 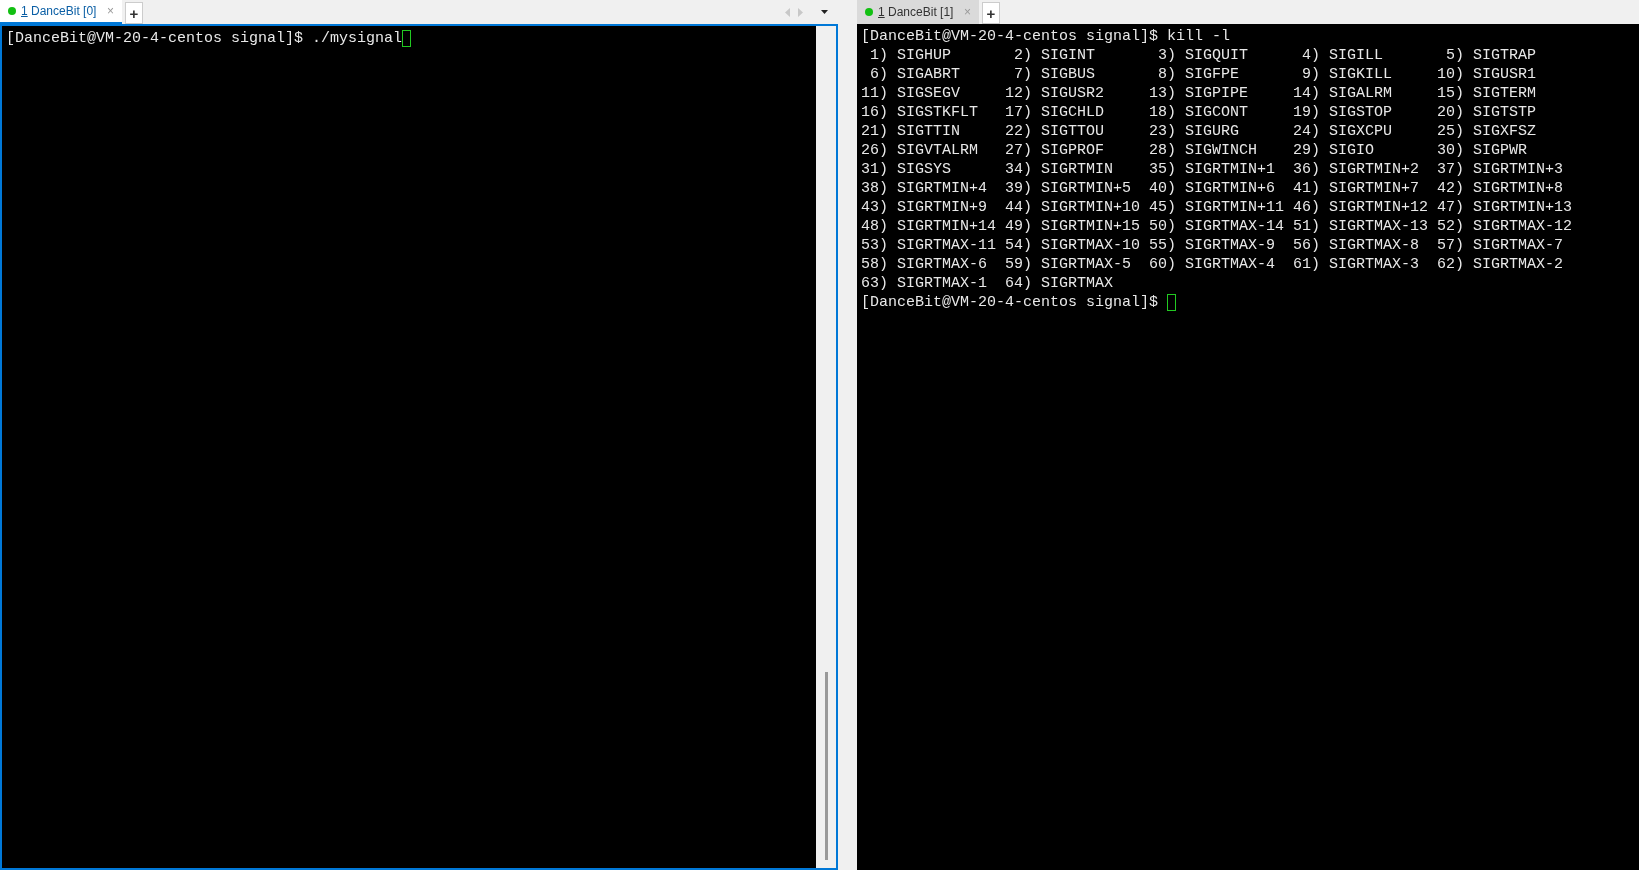 I want to click on terminal-line: 43) SIGRTMIN+9 44) SIGRTMIN+10 45) SIGRTMIN+11 46) SIGRTMIN+12 47) SIGRTMIN+13, so click(x=1217, y=207).